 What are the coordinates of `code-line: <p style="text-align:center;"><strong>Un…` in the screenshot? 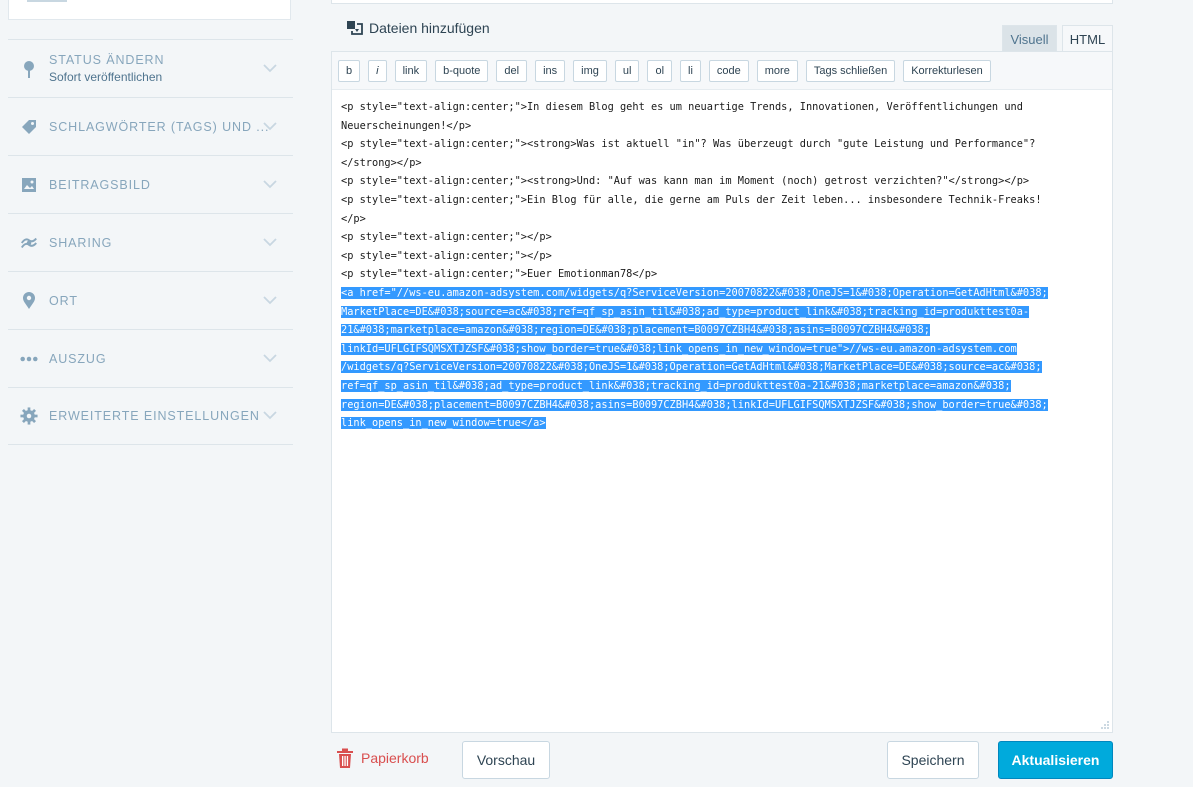 It's located at (685, 181).